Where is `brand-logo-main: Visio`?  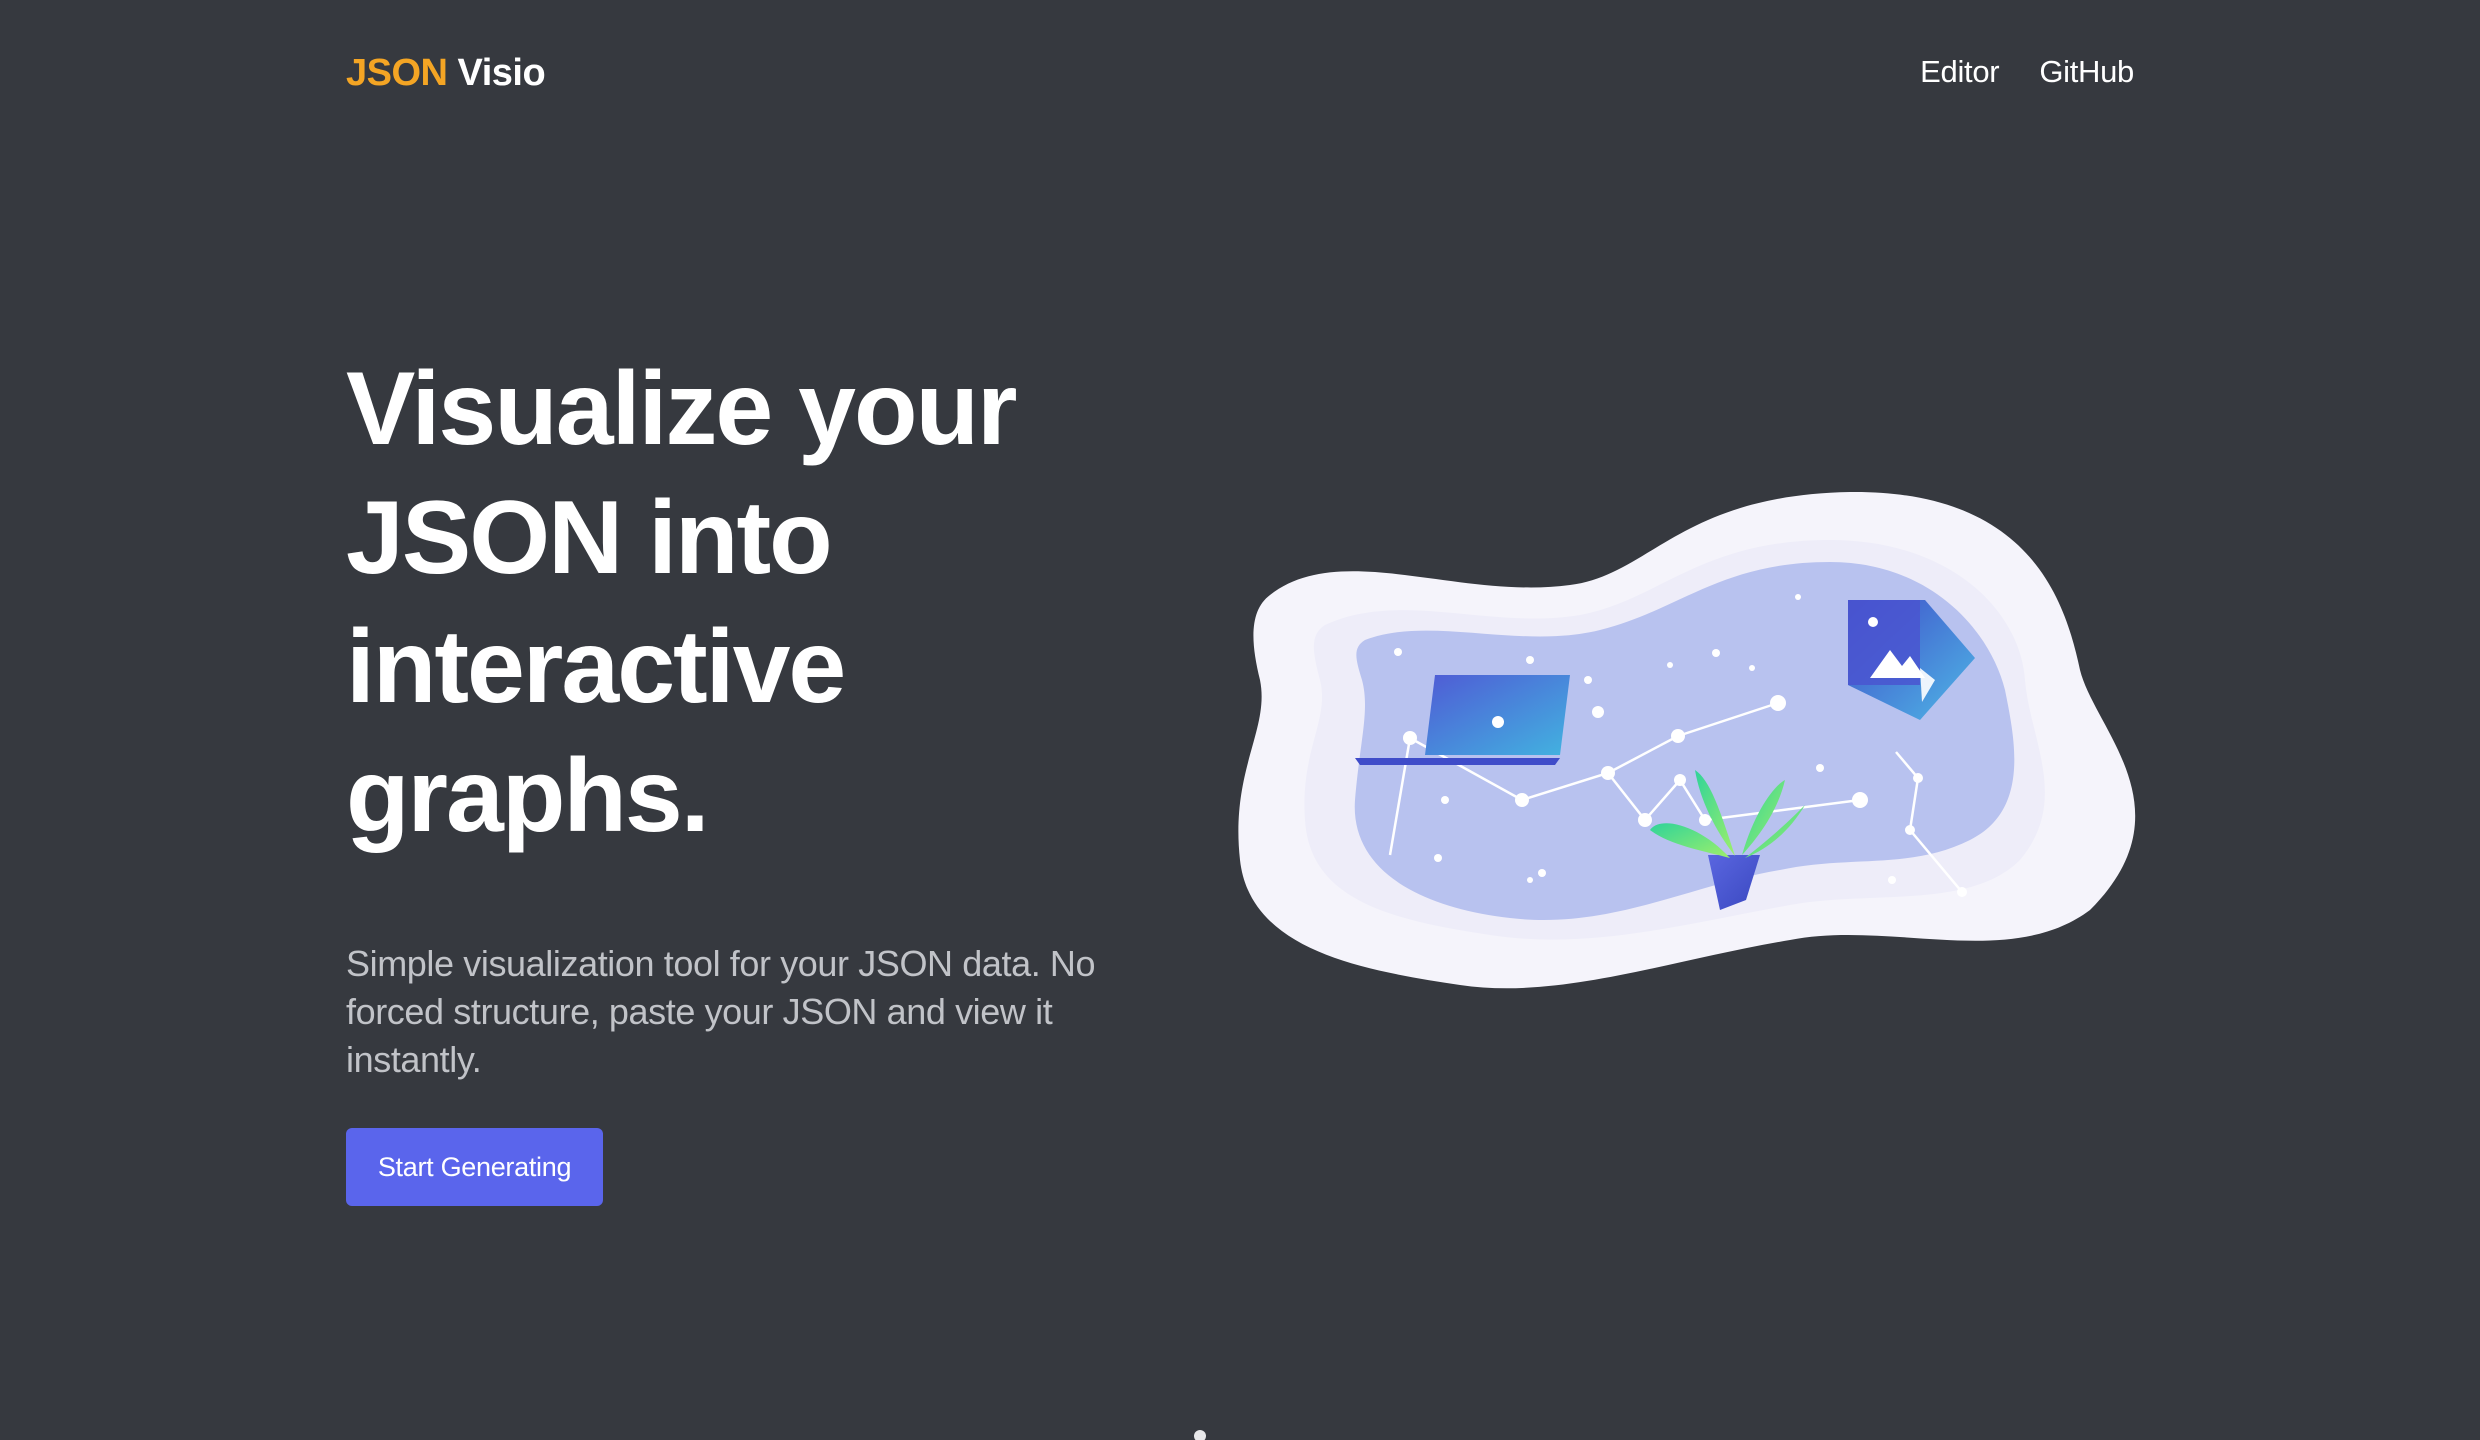 brand-logo-main: Visio is located at coordinates (501, 73).